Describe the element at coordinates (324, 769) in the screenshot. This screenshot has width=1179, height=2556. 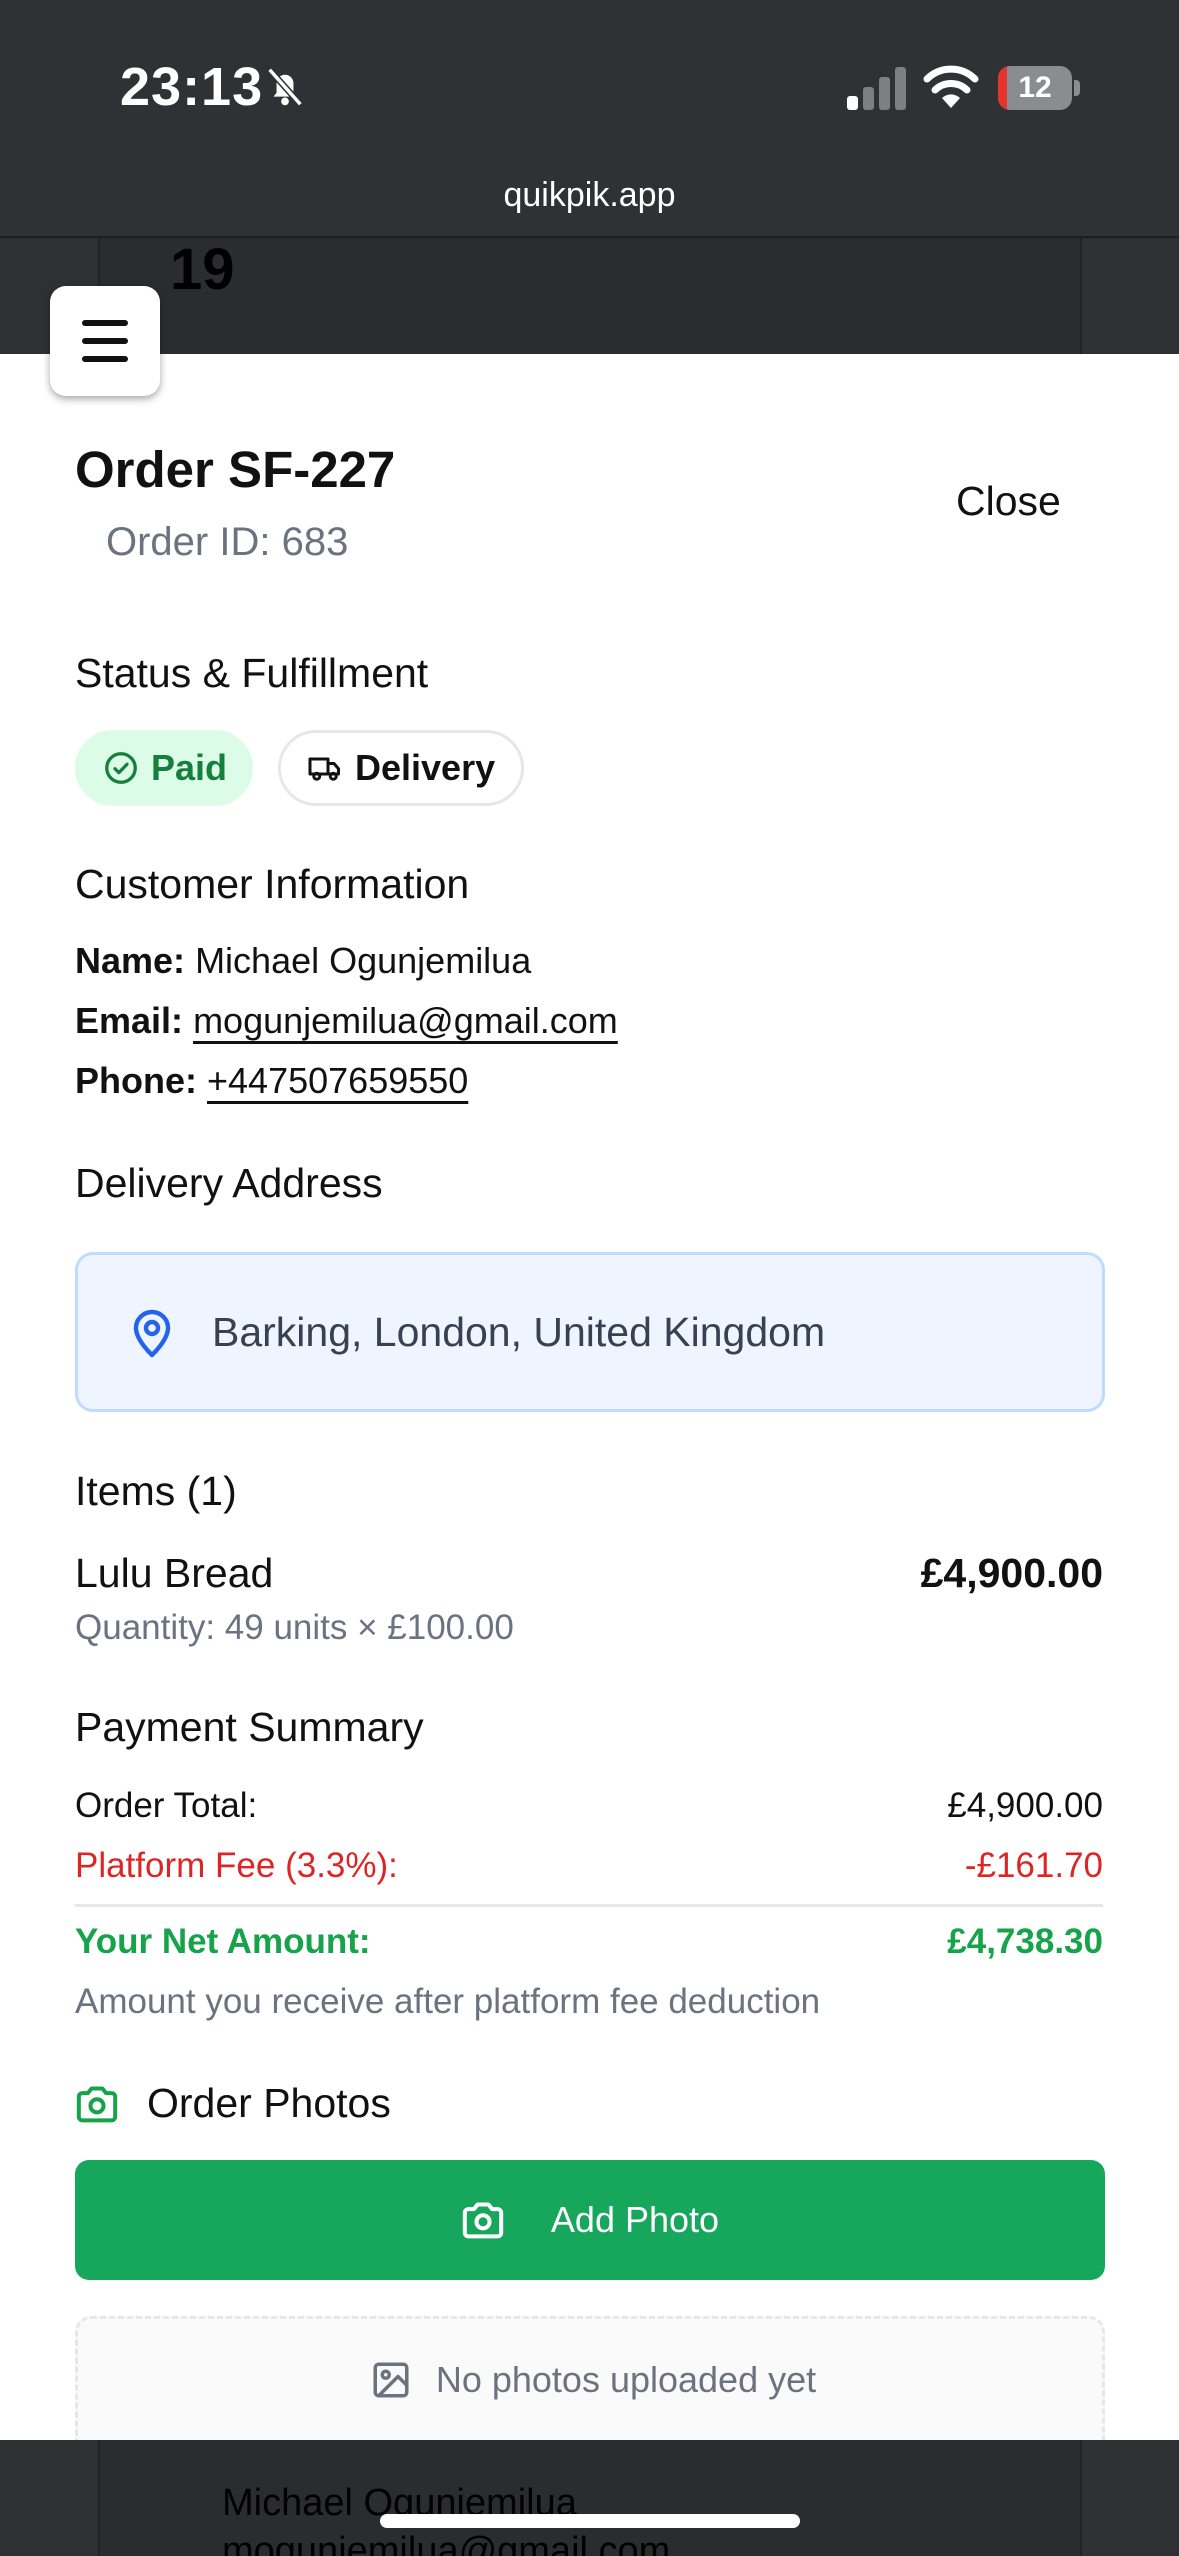
I see `truck-icon` at that location.